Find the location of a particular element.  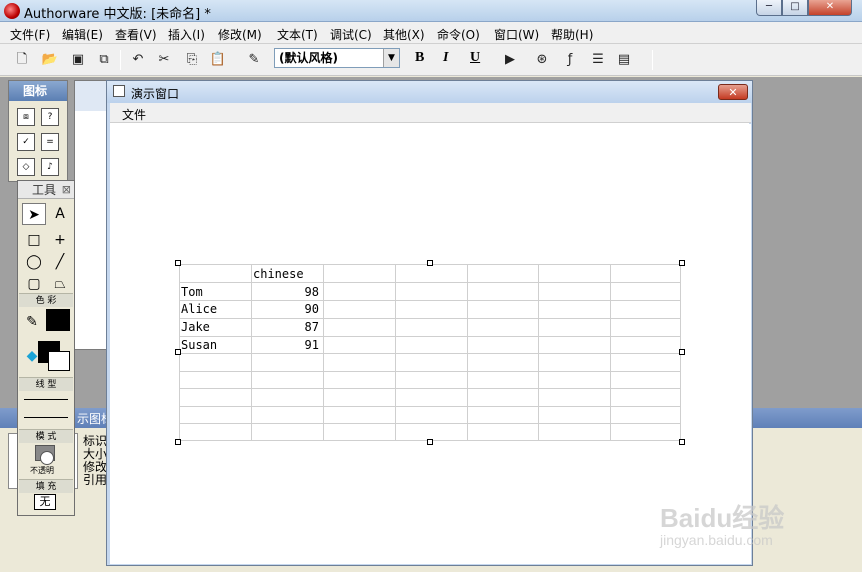

watermark-brand: Baidu经验 is located at coordinates (722, 518).